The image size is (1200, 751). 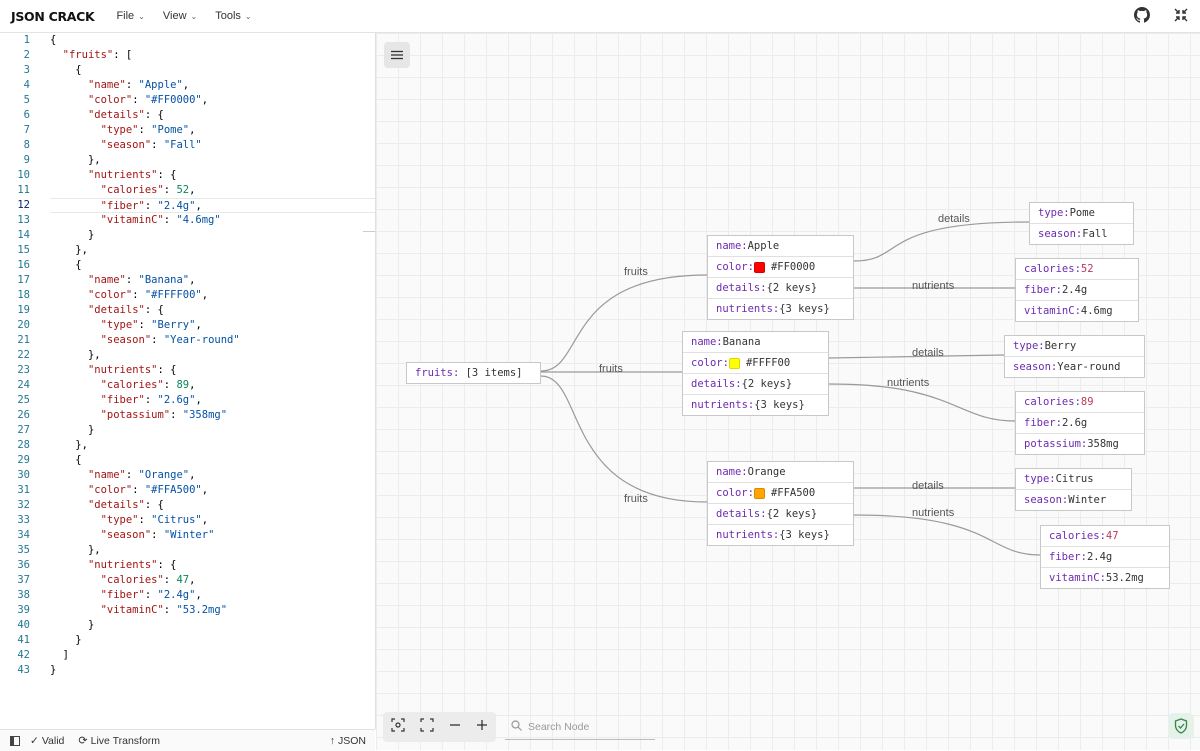 I want to click on code-text: "fruits": [, so click(x=212, y=55).